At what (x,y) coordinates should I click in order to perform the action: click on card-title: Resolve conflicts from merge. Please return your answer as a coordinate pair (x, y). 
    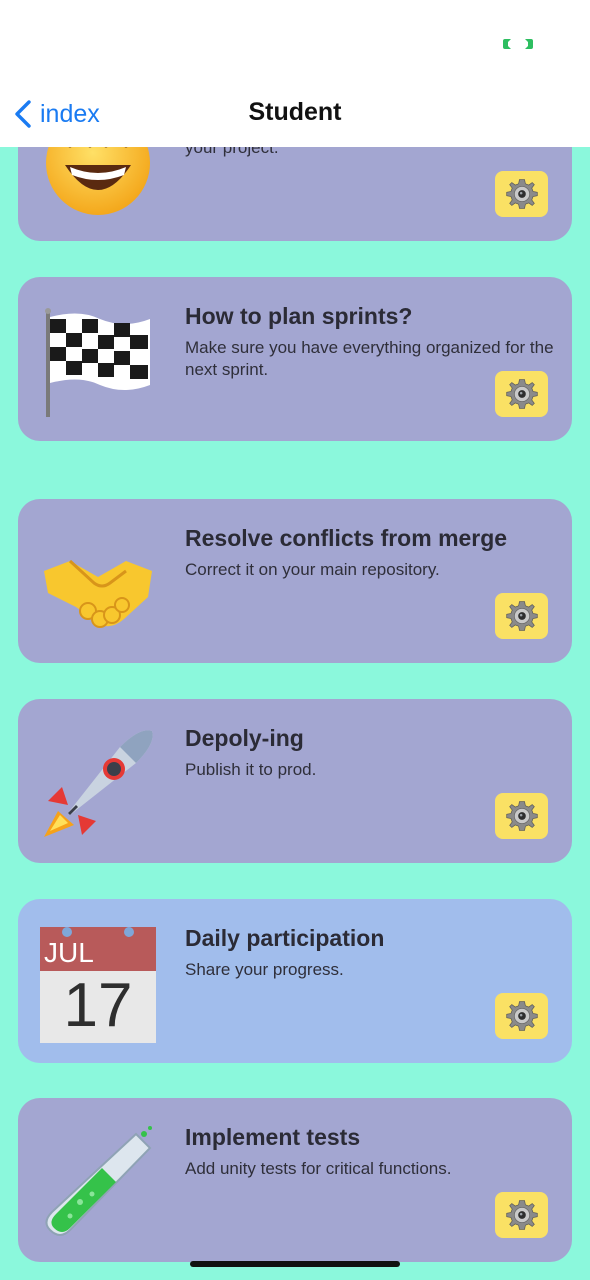
    Looking at the image, I should click on (346, 538).